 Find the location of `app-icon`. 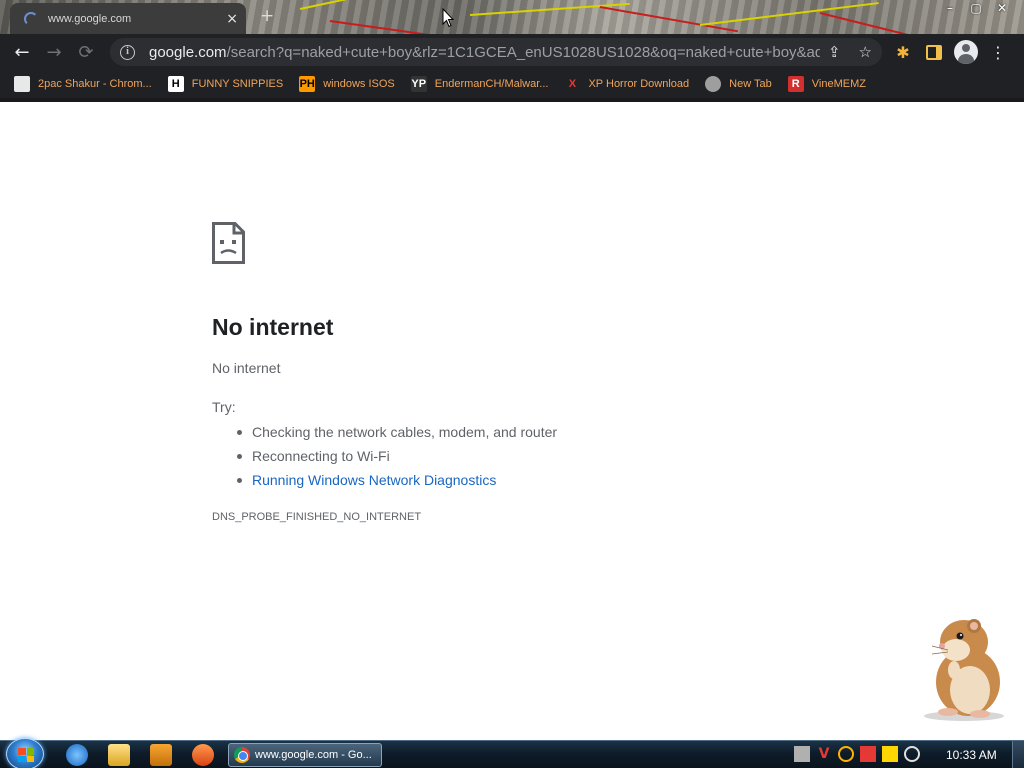

app-icon is located at coordinates (203, 755).